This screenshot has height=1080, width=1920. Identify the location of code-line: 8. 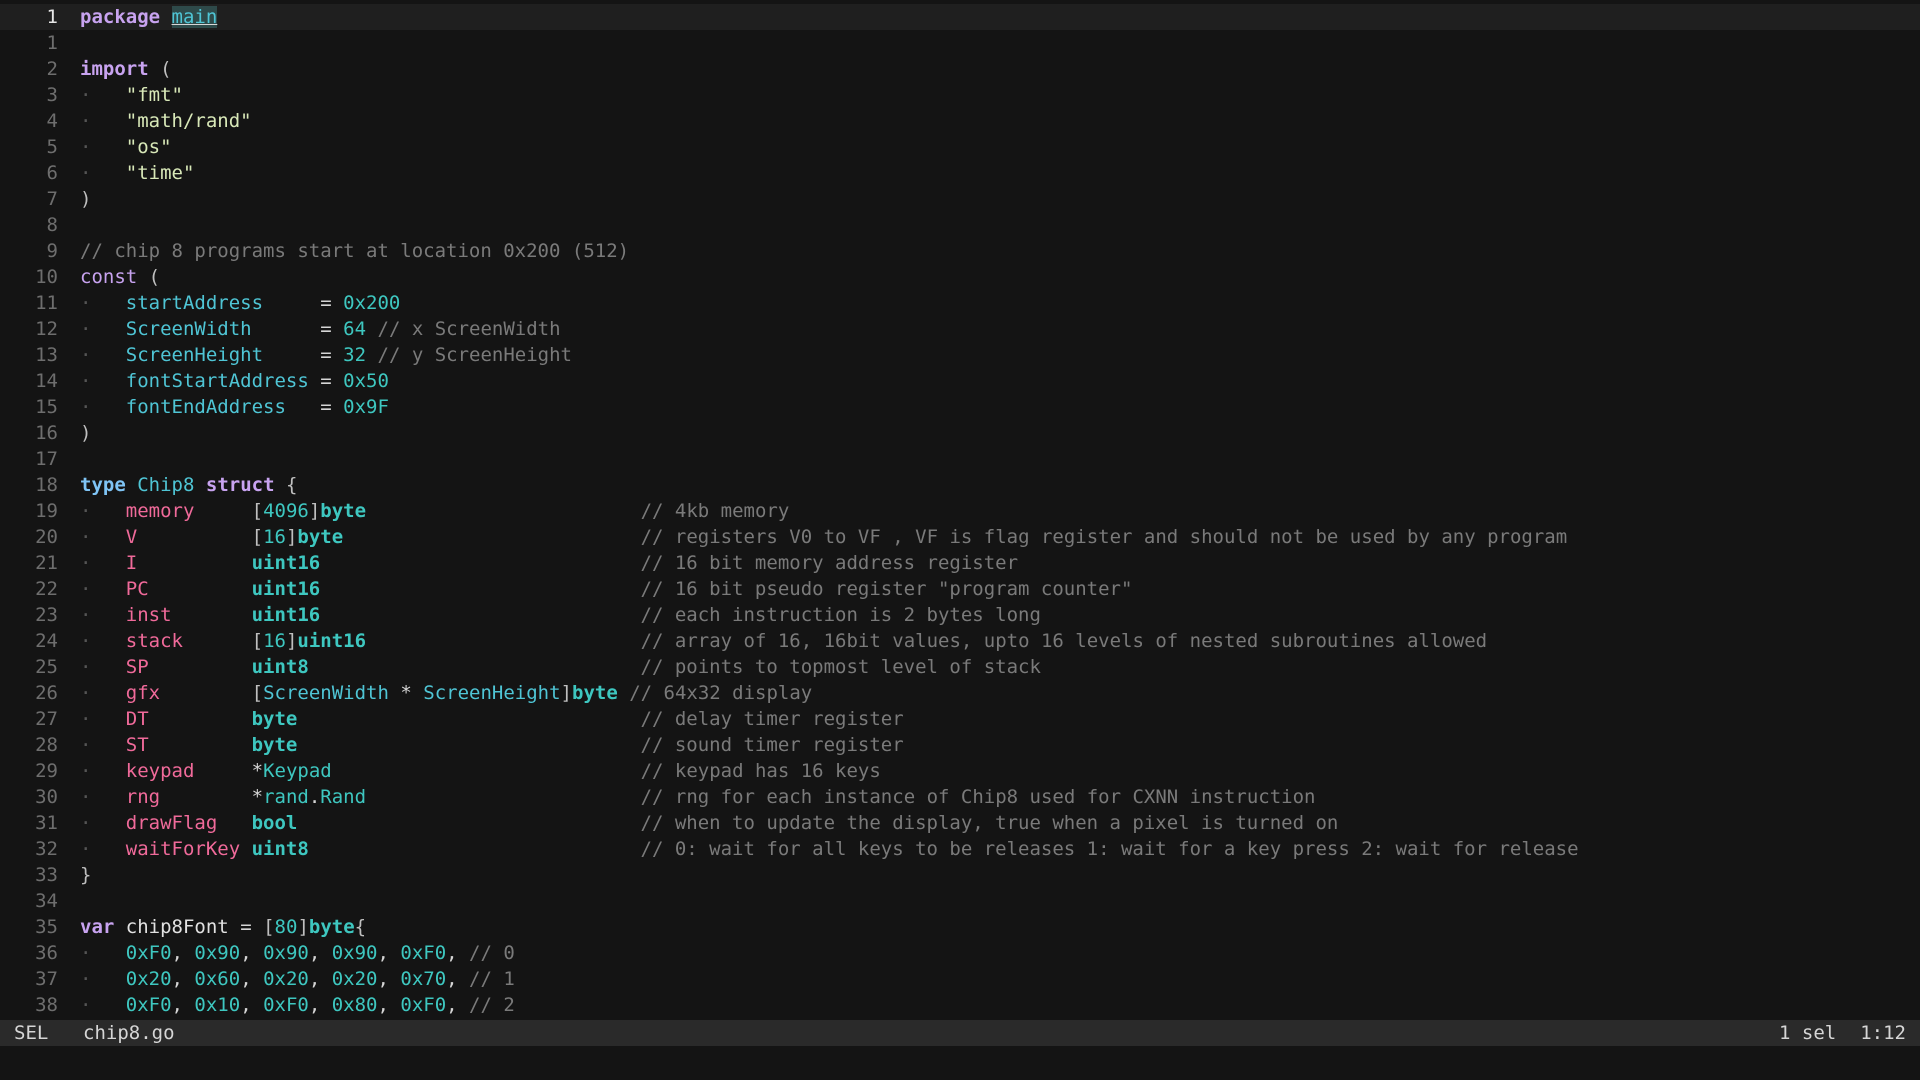
(960, 225).